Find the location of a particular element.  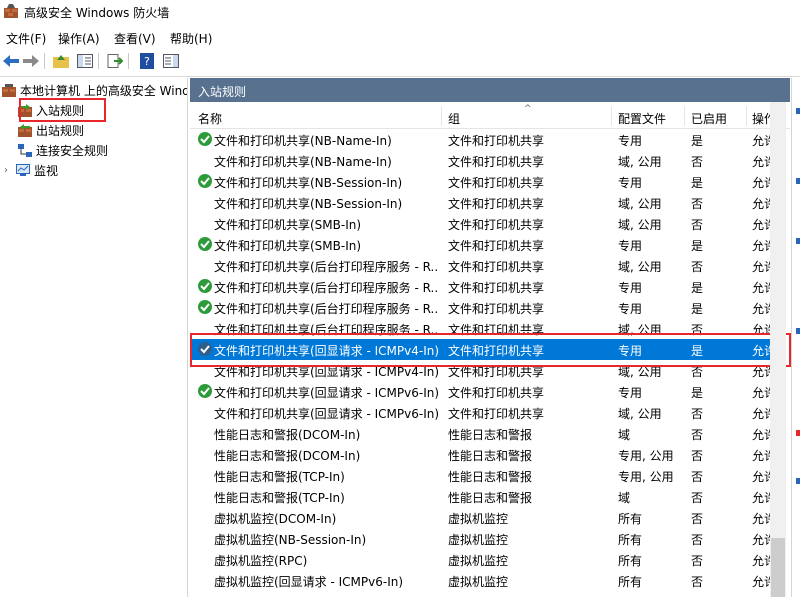

menu-file: 文件(F) is located at coordinates (26, 38).